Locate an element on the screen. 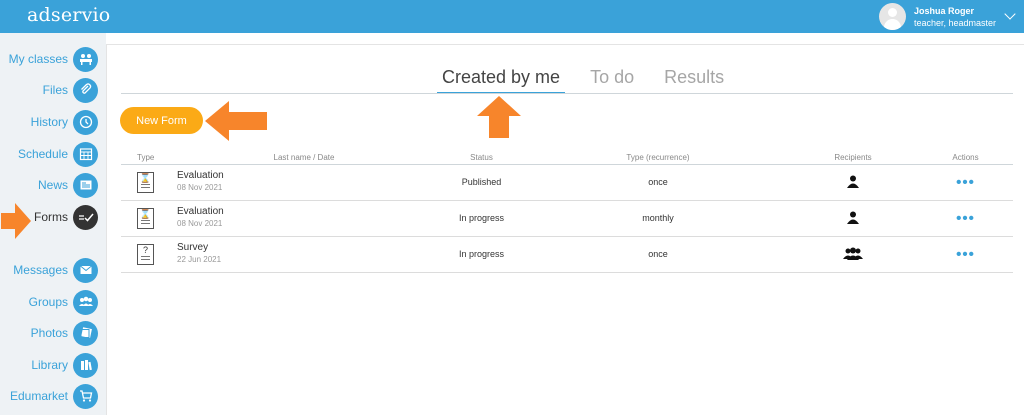  group-people-icon is located at coordinates (853, 253).